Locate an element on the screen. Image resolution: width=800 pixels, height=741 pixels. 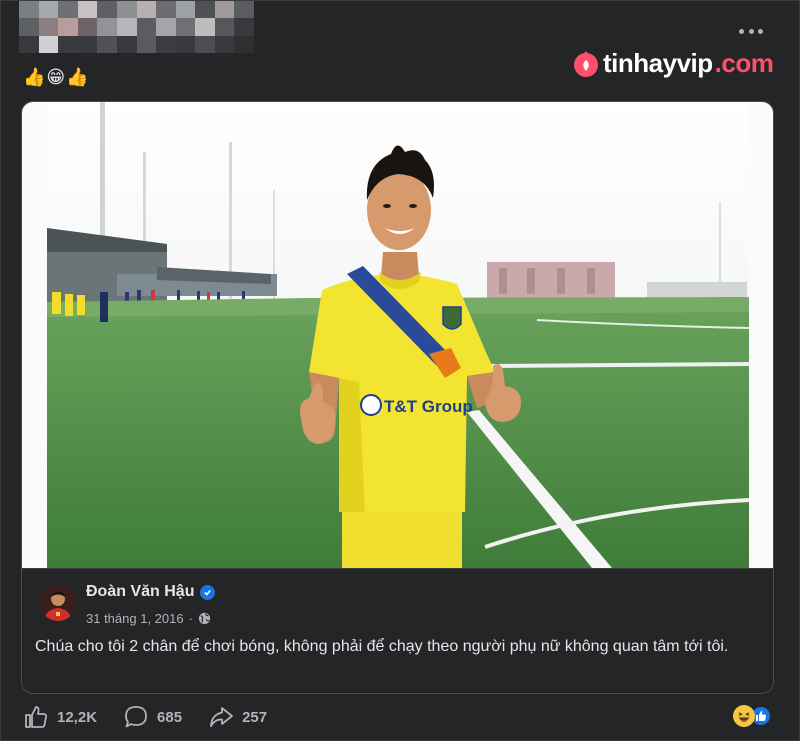
watermark-flame-icon is located at coordinates (586, 64).